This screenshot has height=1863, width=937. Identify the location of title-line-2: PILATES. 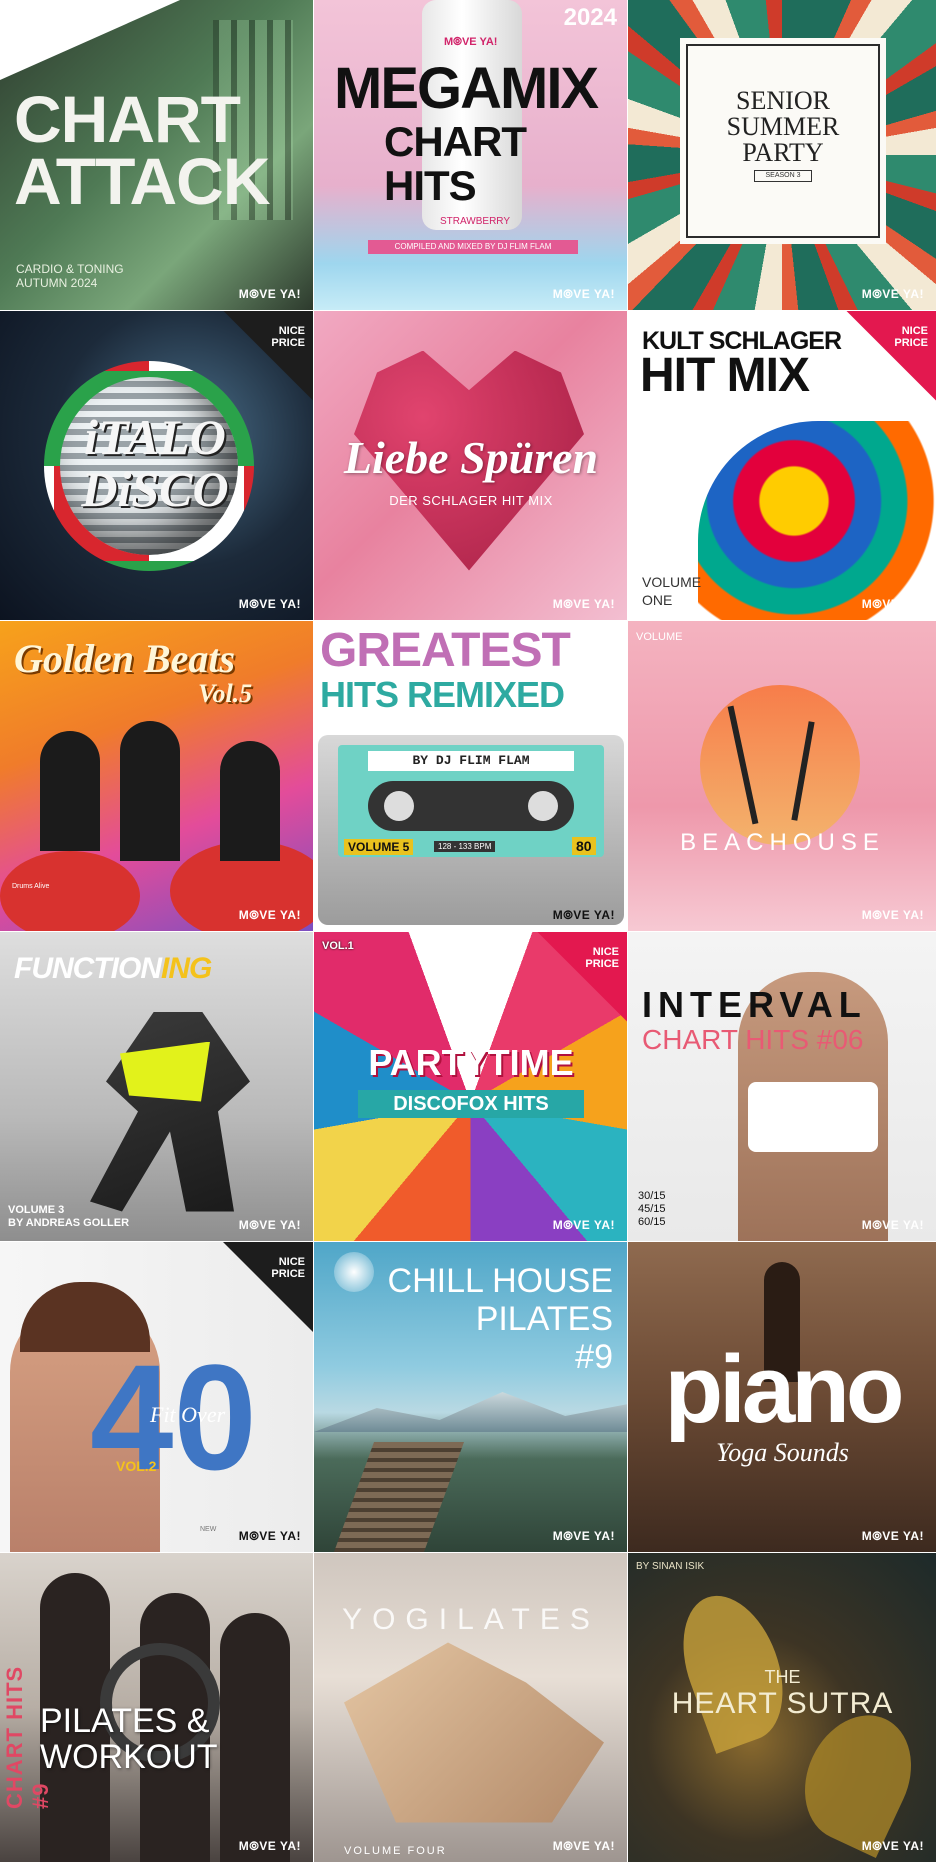
(544, 1319).